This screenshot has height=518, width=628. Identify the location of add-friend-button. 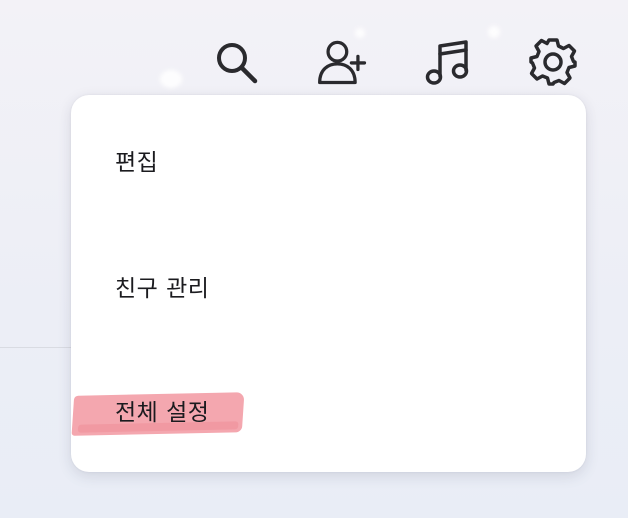
(343, 62).